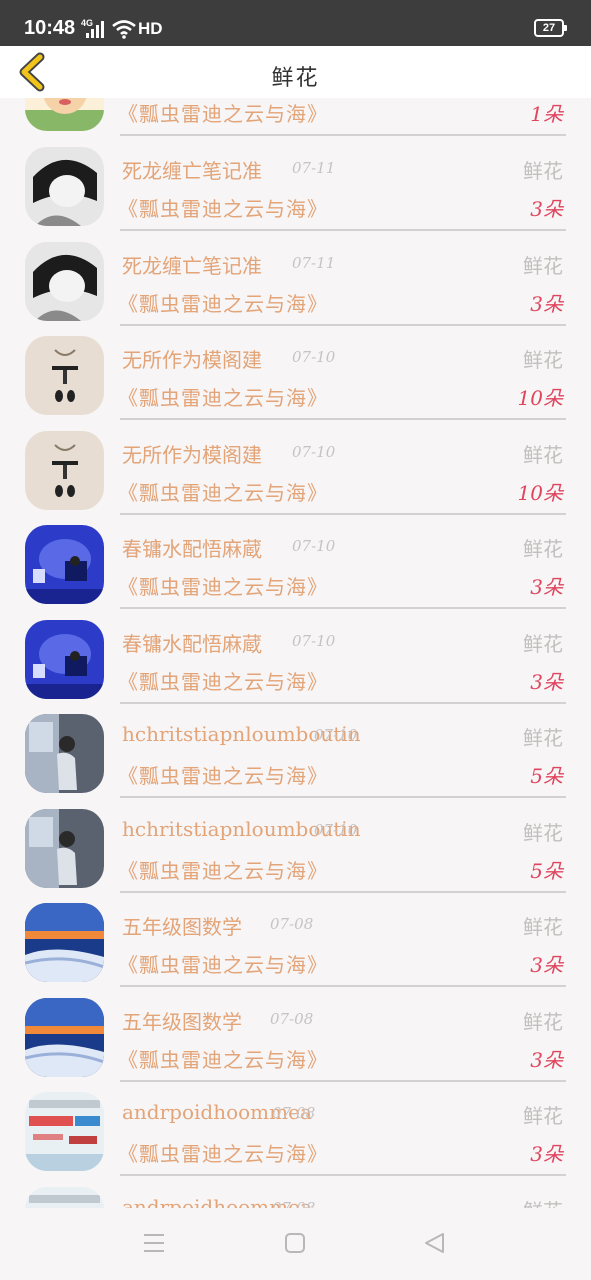 The image size is (591, 1280). I want to click on system-nav-bar, so click(295, 1244).